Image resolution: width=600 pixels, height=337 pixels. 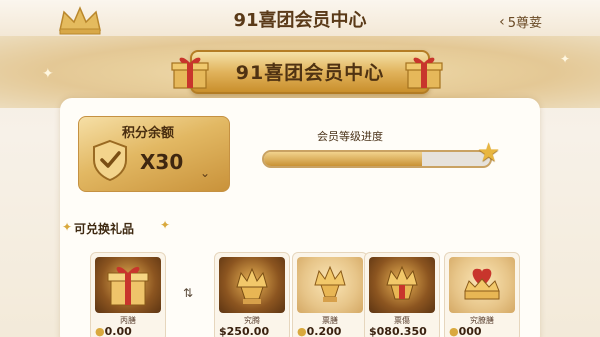 I want to click on gift-price: ●0.00, so click(x=132, y=331).